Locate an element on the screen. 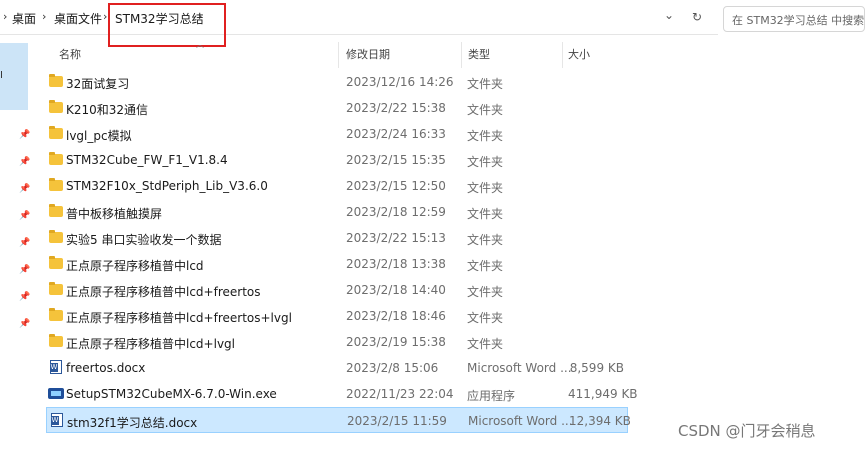 This screenshot has height=450, width=865. file-row: 32面试复习 2023/12/16 14:26 文件夹 is located at coordinates (337, 82).